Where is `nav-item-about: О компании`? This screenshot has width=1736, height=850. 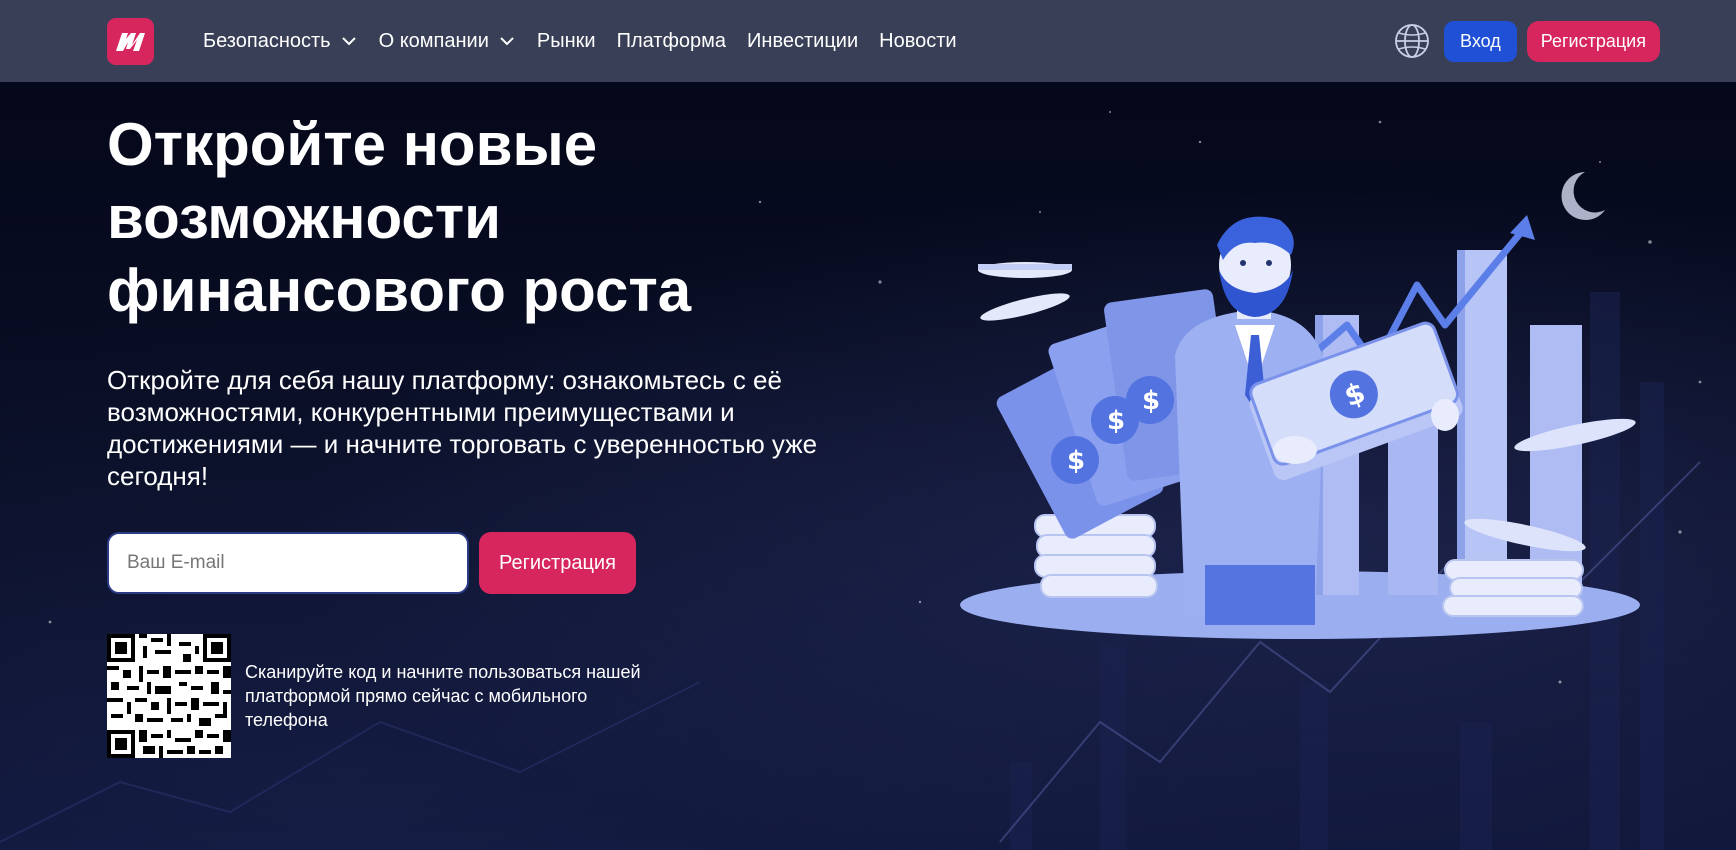 nav-item-about: О компании is located at coordinates (447, 41).